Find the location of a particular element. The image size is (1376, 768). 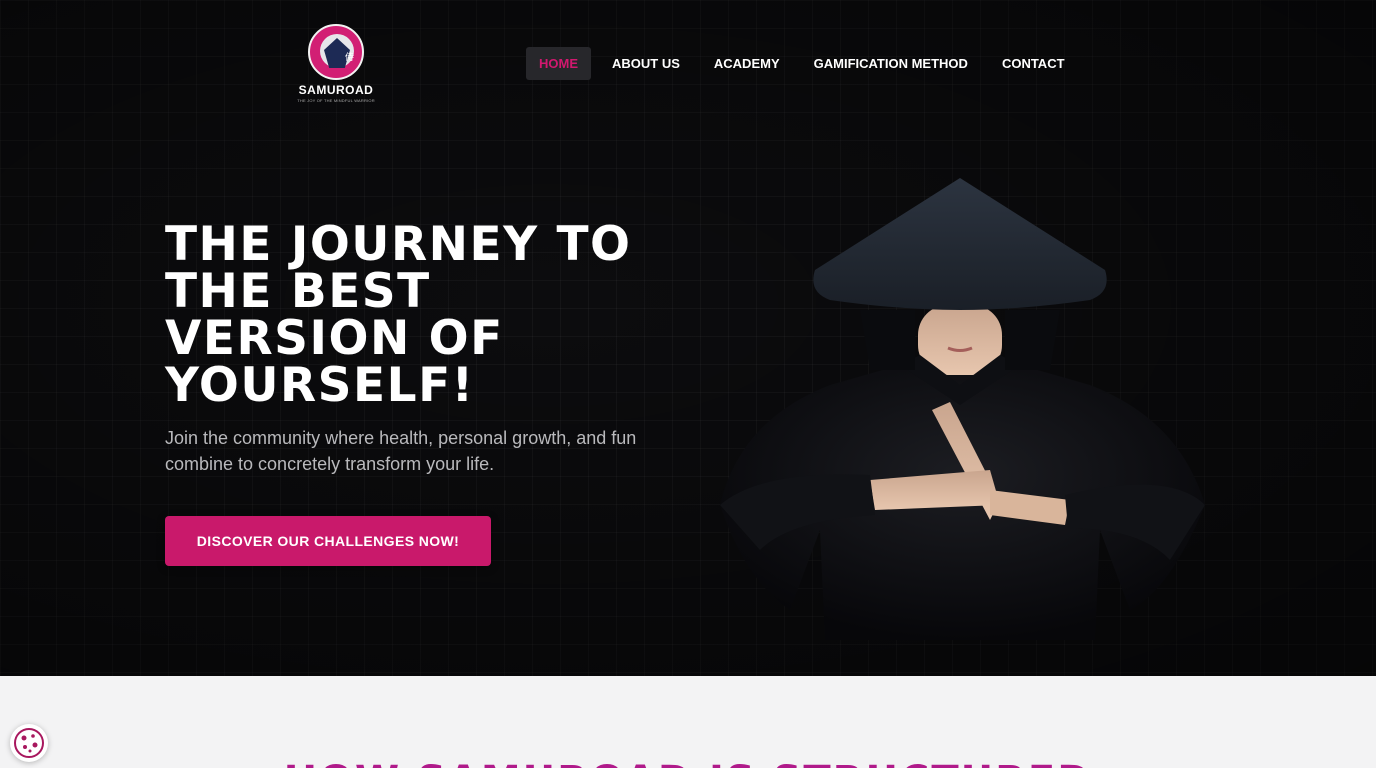

discover-challenges-button: DISCOVER OUR CHALLENGES NOW! is located at coordinates (328, 541).